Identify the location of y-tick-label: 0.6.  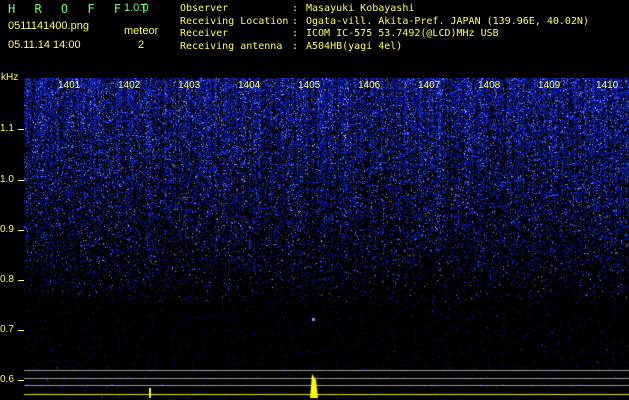
(7, 379).